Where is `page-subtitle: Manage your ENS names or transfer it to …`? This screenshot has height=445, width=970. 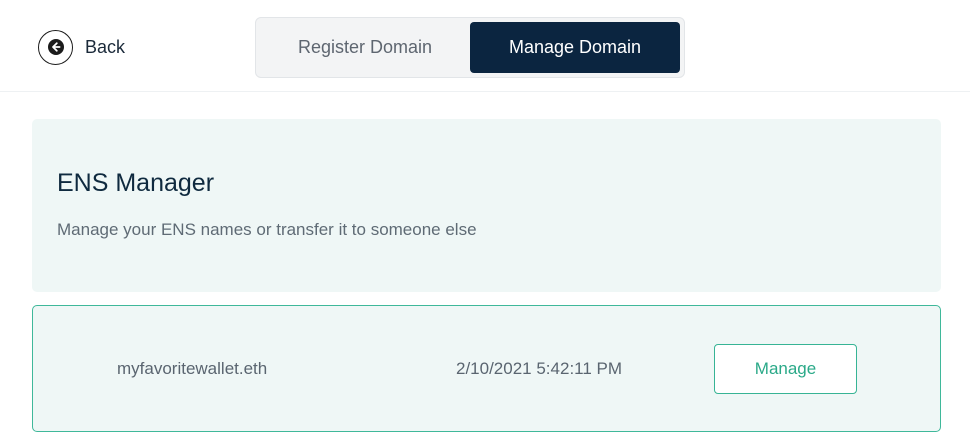 page-subtitle: Manage your ENS names or transfer it to … is located at coordinates (267, 229).